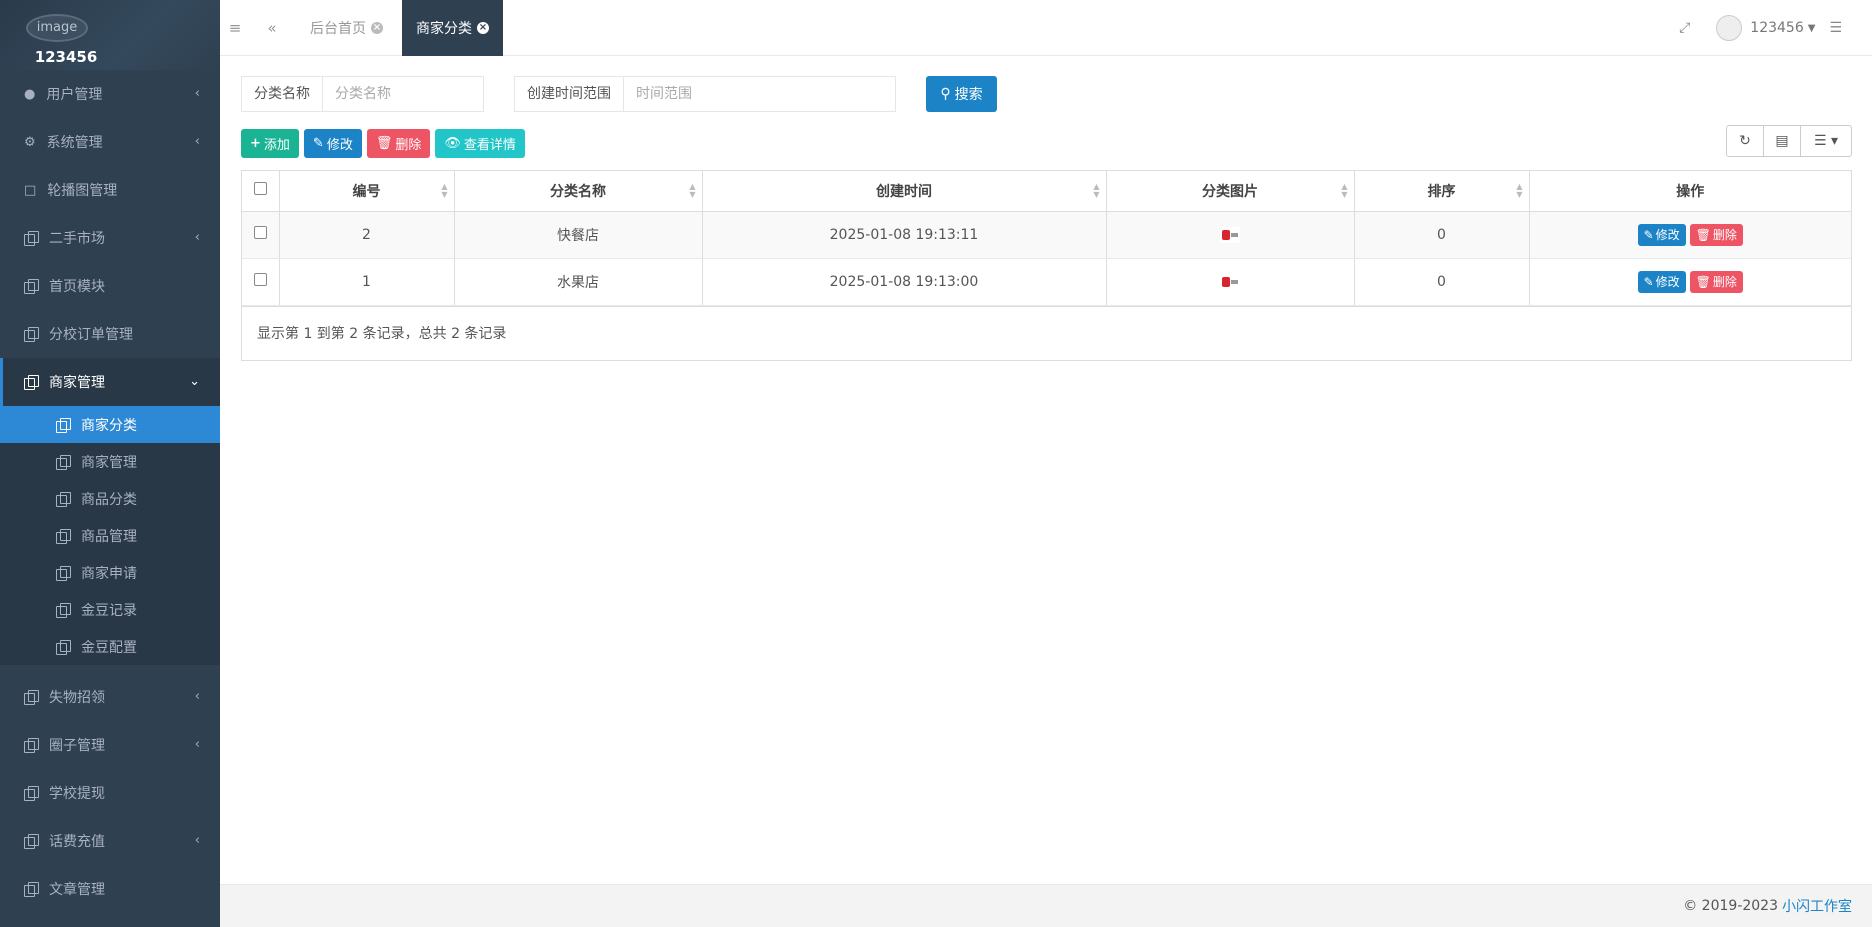 The image size is (1872, 927). I want to click on sidebar-subitem-label: 金豆记录, so click(109, 610).